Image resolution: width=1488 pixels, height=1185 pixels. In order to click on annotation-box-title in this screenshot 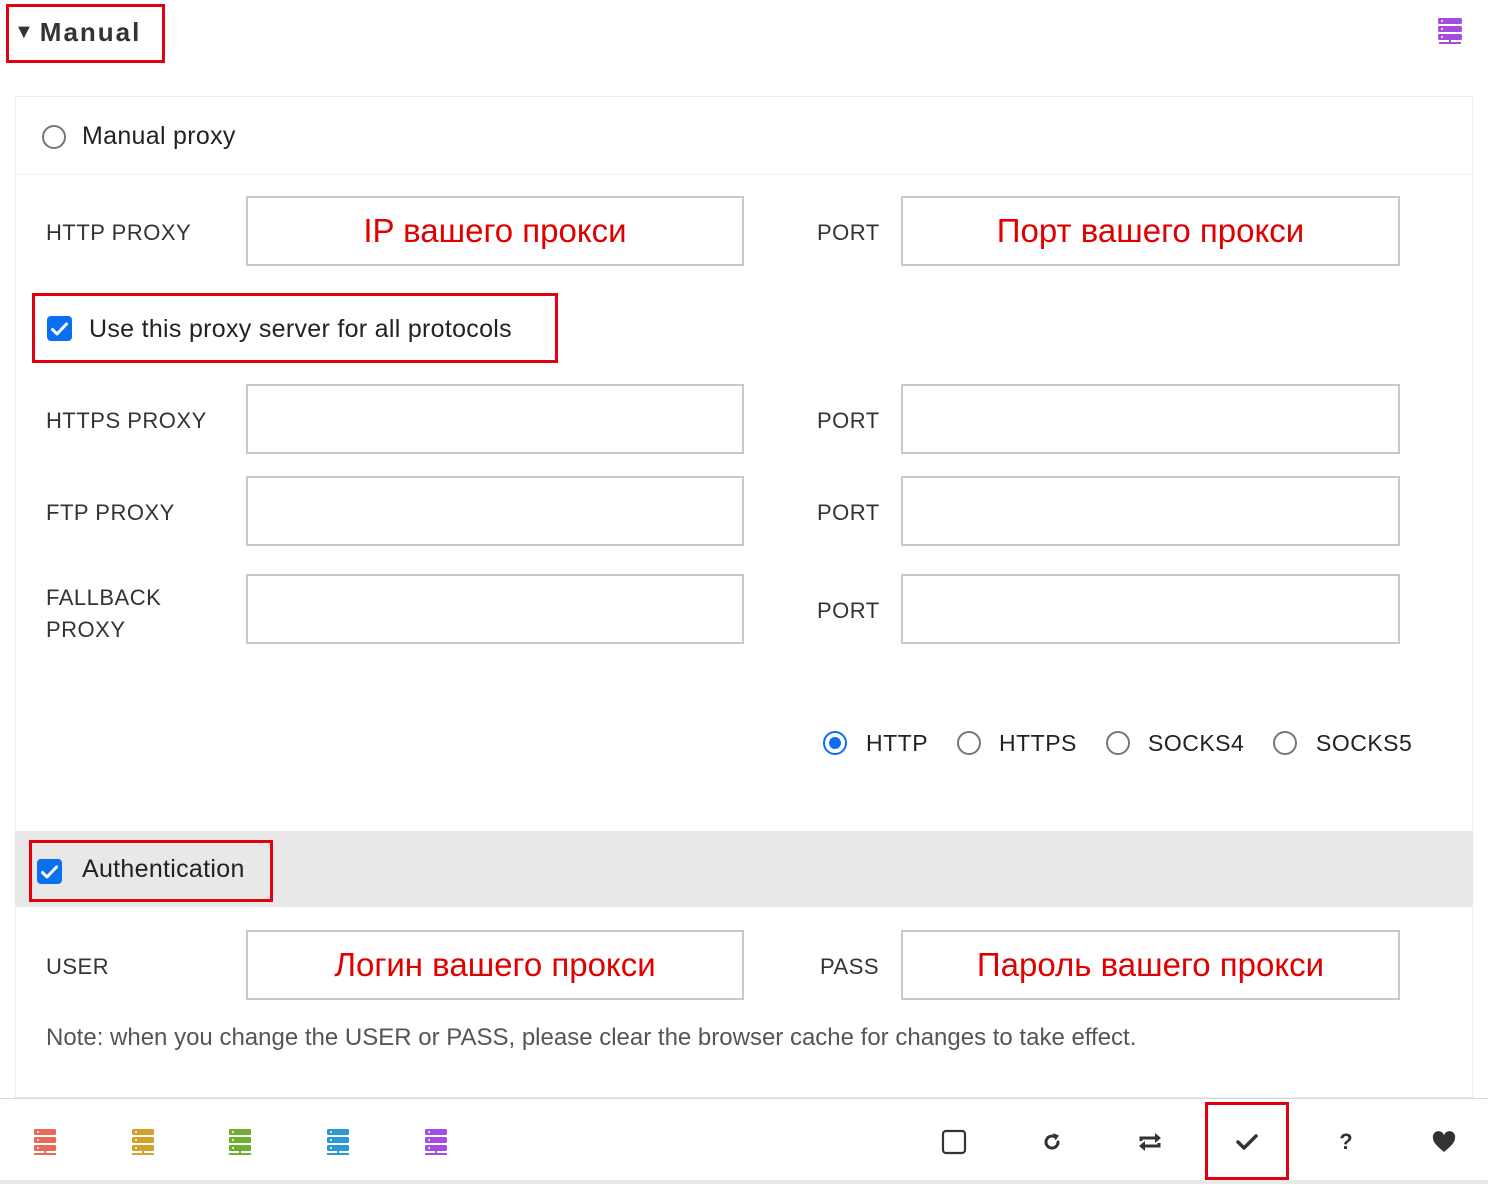, I will do `click(85, 33)`.